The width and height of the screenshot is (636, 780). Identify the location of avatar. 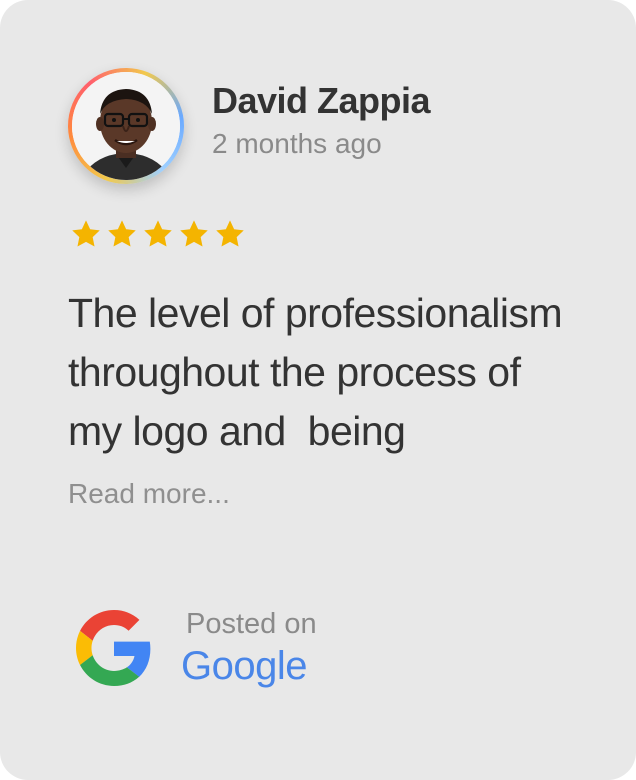
(126, 126).